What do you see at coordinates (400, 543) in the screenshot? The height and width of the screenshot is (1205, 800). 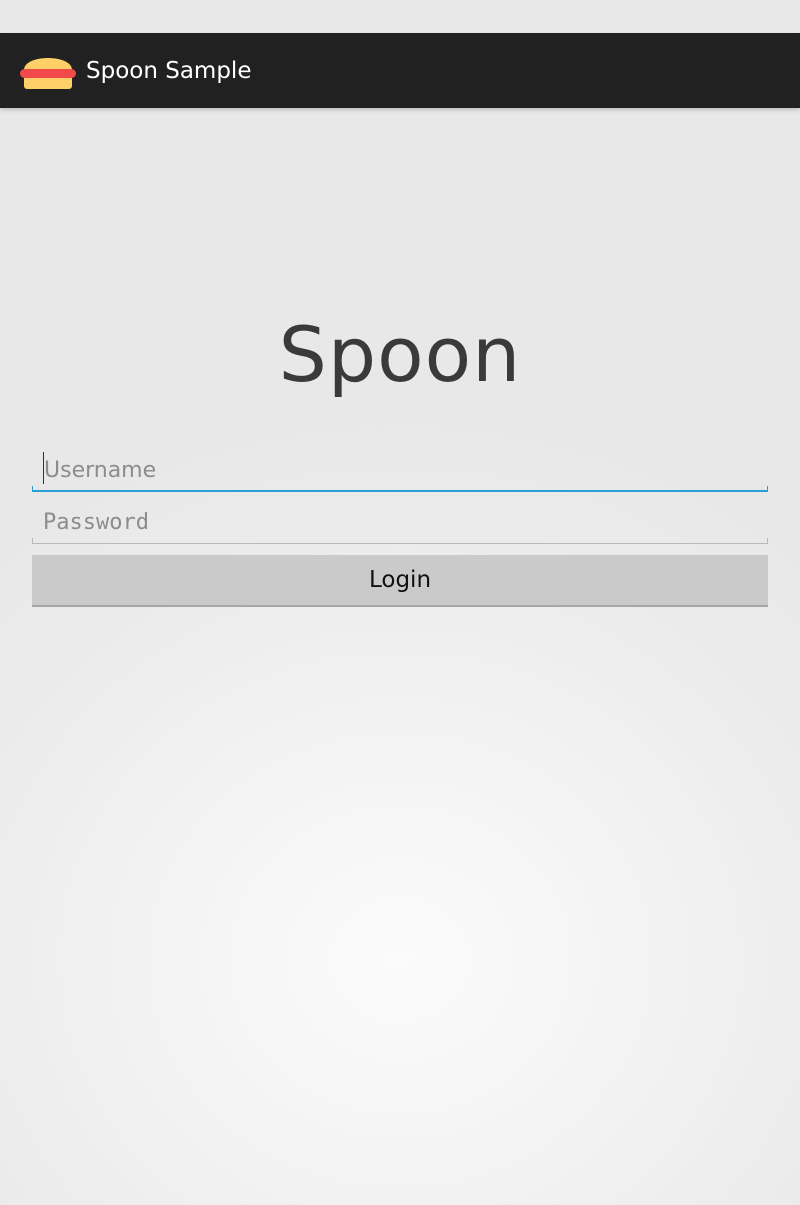 I see `password-underline` at bounding box center [400, 543].